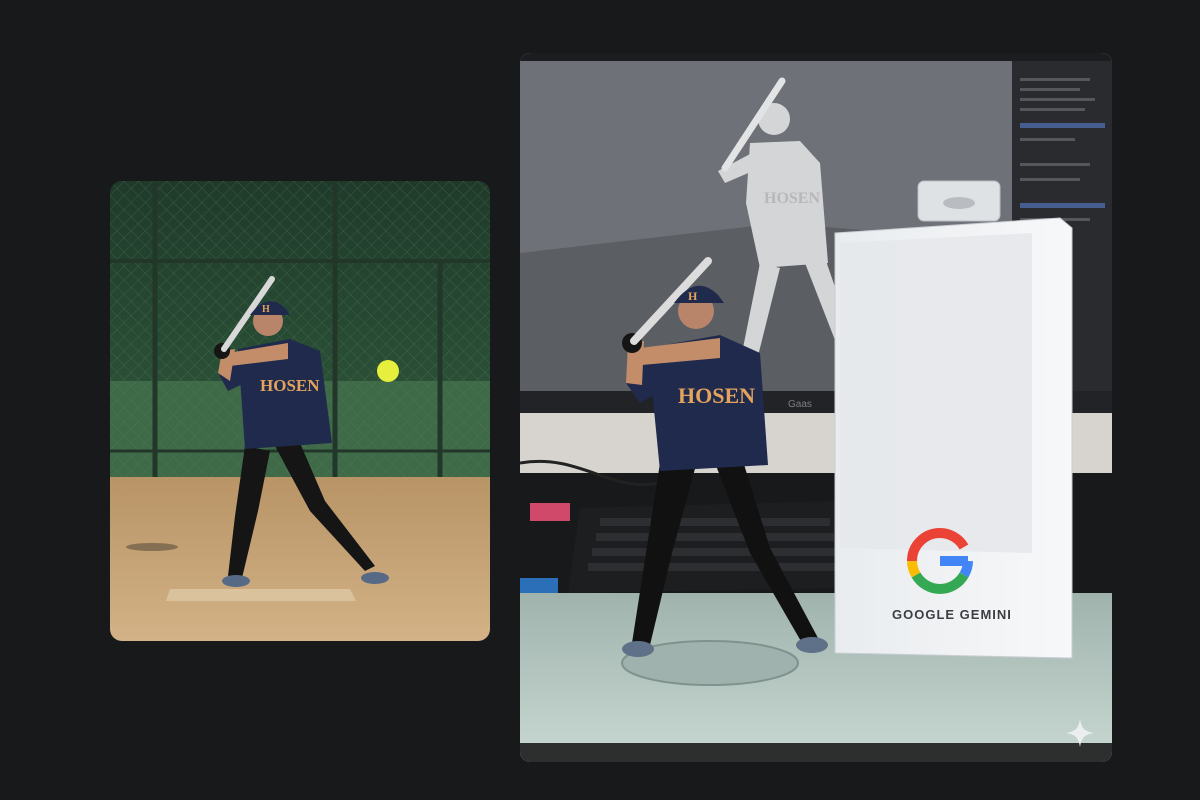 The height and width of the screenshot is (800, 1200). What do you see at coordinates (300, 559) in the screenshot?
I see `dirt-infield` at bounding box center [300, 559].